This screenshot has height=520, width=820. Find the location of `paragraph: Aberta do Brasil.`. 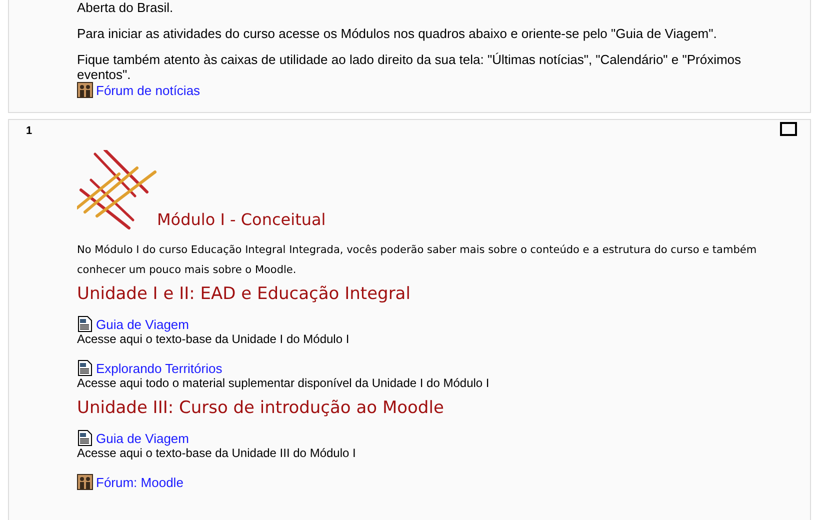

paragraph: Aberta do Brasil. is located at coordinates (125, 7).